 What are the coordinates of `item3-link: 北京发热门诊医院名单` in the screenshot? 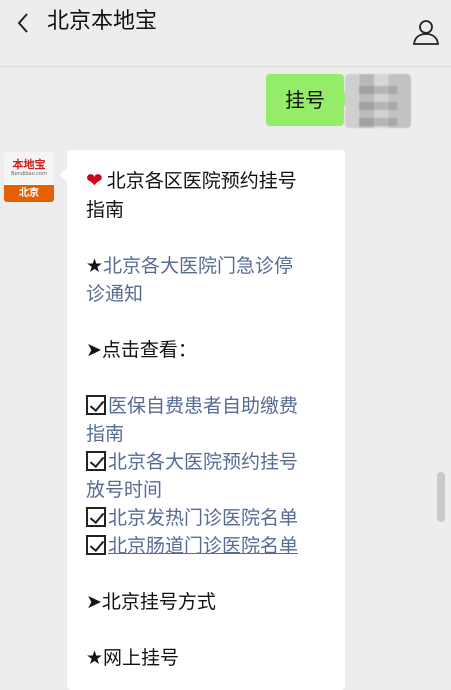 It's located at (192, 518).